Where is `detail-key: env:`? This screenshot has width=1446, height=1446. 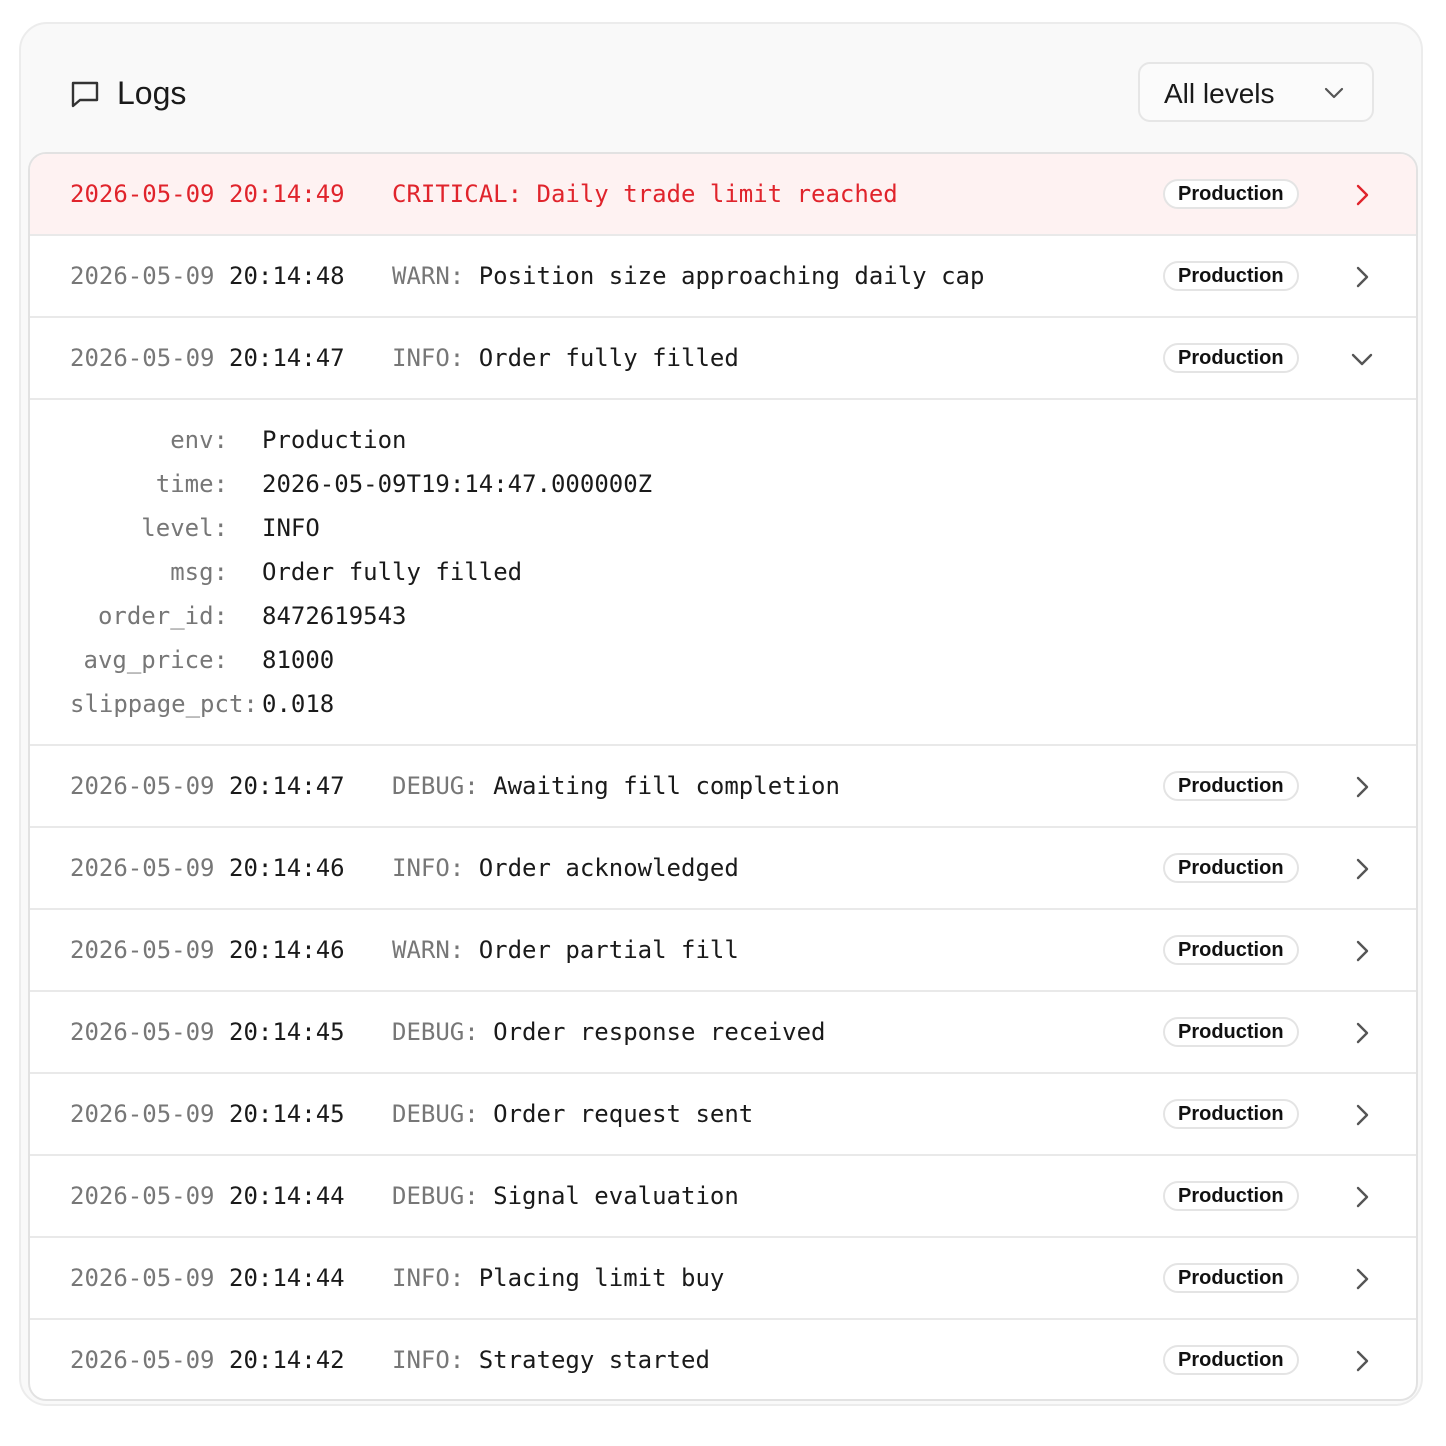
detail-key: env: is located at coordinates (199, 440).